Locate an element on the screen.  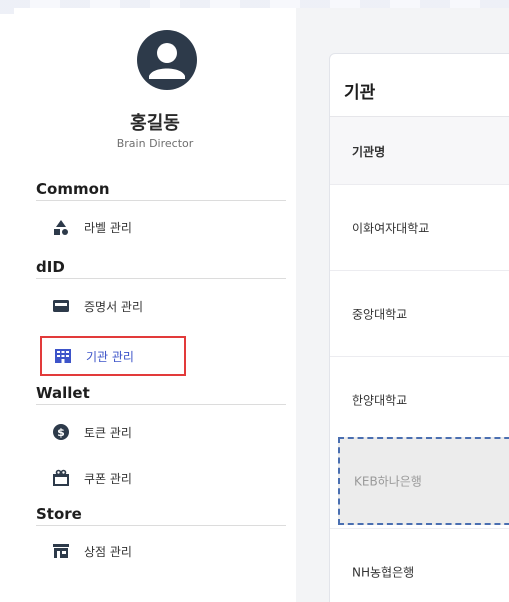
table-row: 한양대학교 is located at coordinates (419, 399).